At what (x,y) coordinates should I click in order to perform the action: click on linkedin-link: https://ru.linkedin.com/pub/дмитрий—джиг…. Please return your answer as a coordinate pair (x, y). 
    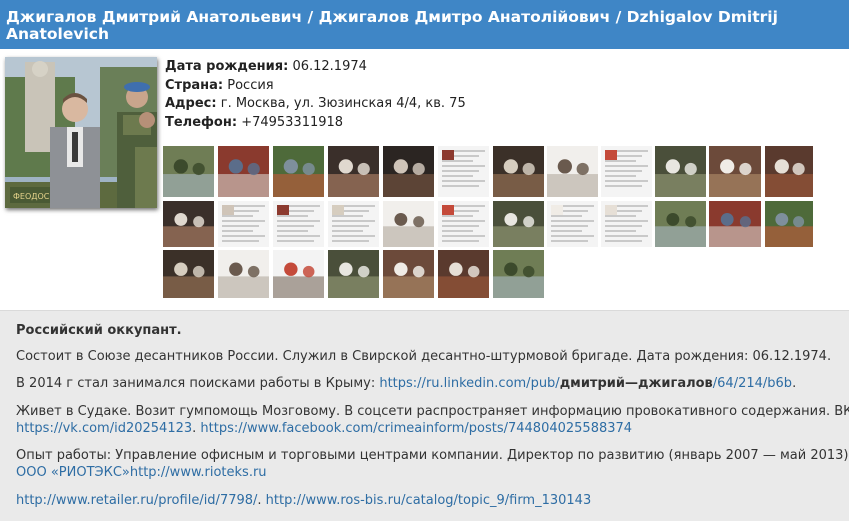
    Looking at the image, I should click on (585, 383).